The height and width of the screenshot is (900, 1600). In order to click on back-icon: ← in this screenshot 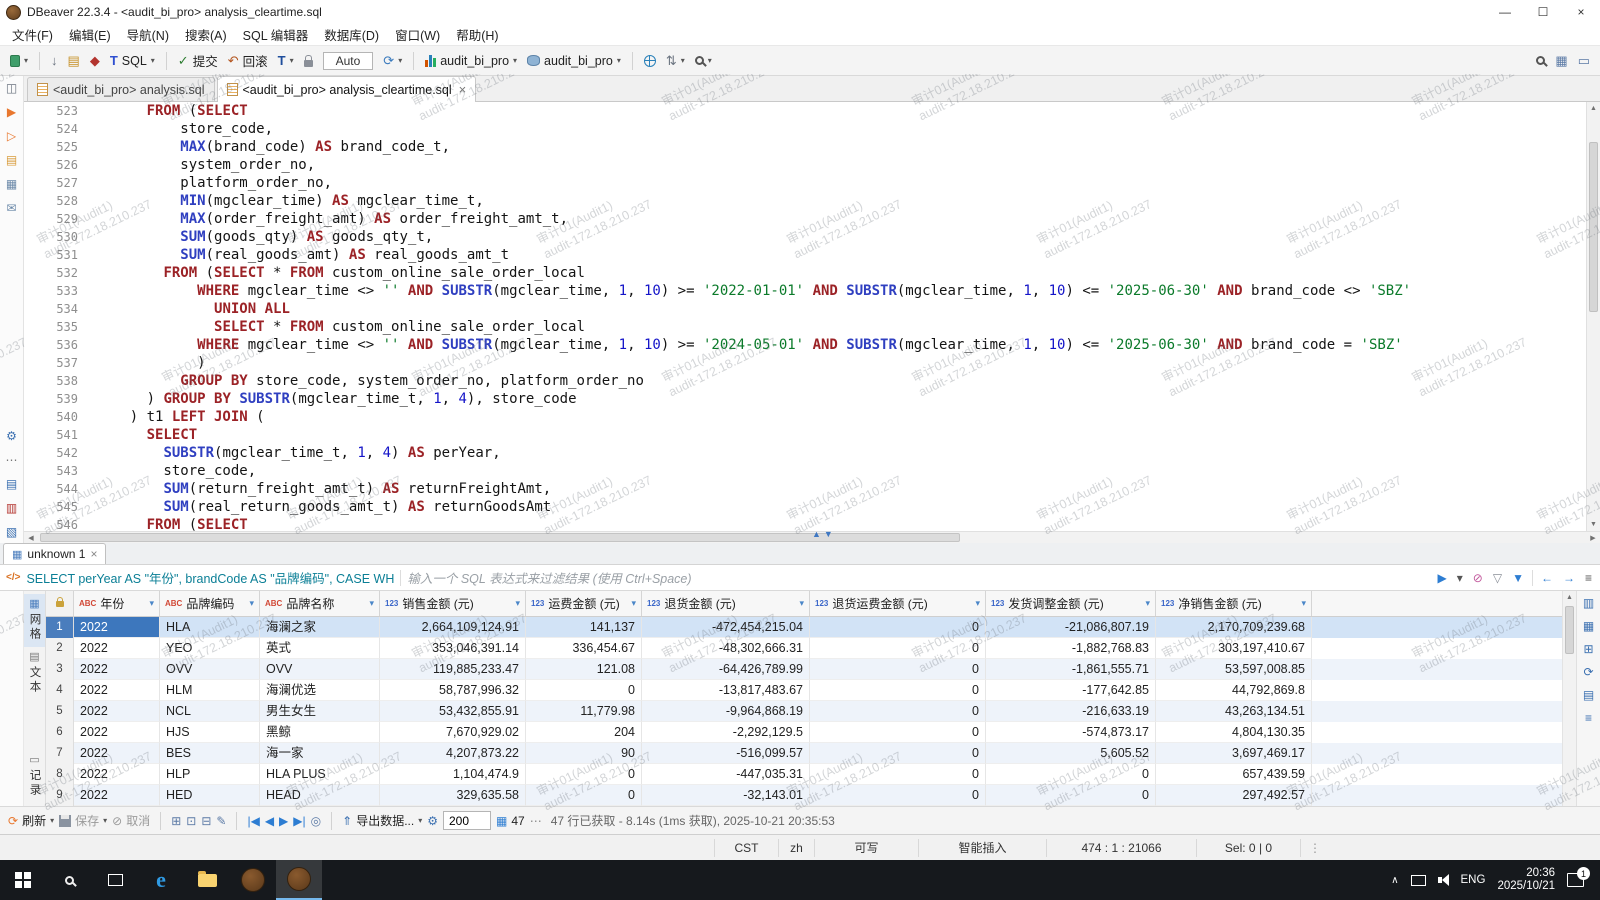, I will do `click(1547, 578)`.